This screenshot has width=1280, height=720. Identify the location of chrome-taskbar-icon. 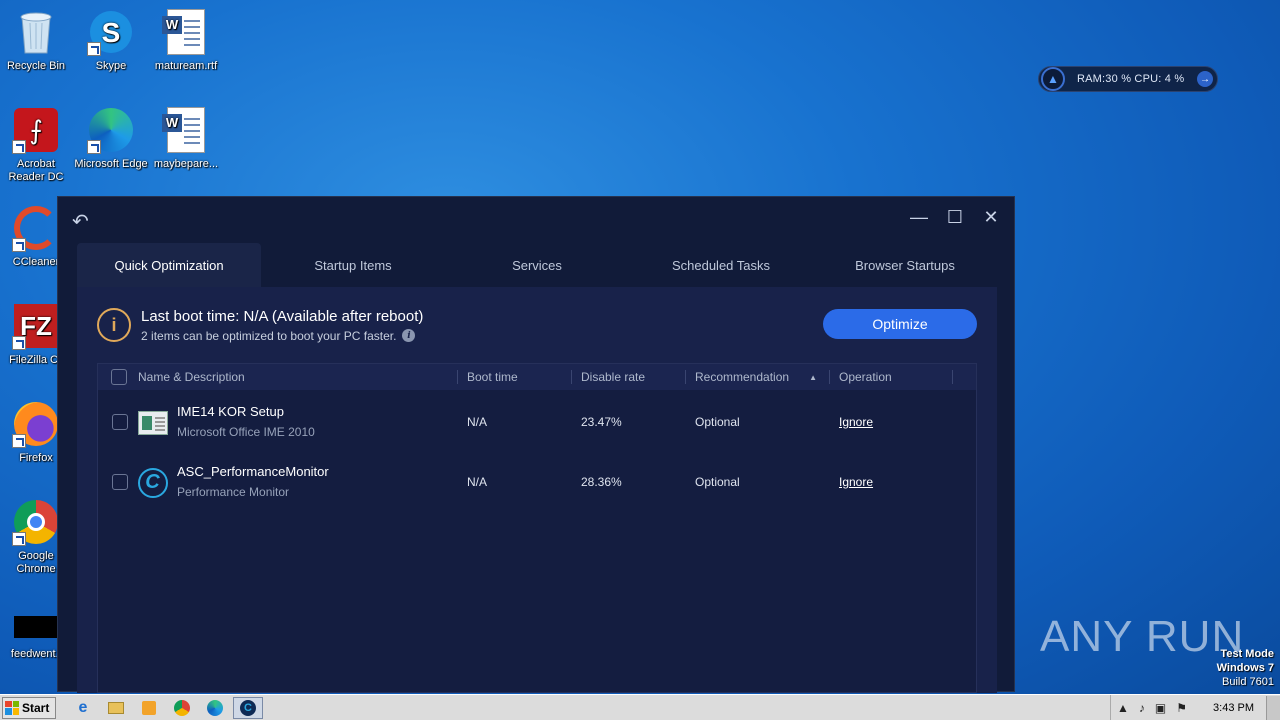
(182, 708).